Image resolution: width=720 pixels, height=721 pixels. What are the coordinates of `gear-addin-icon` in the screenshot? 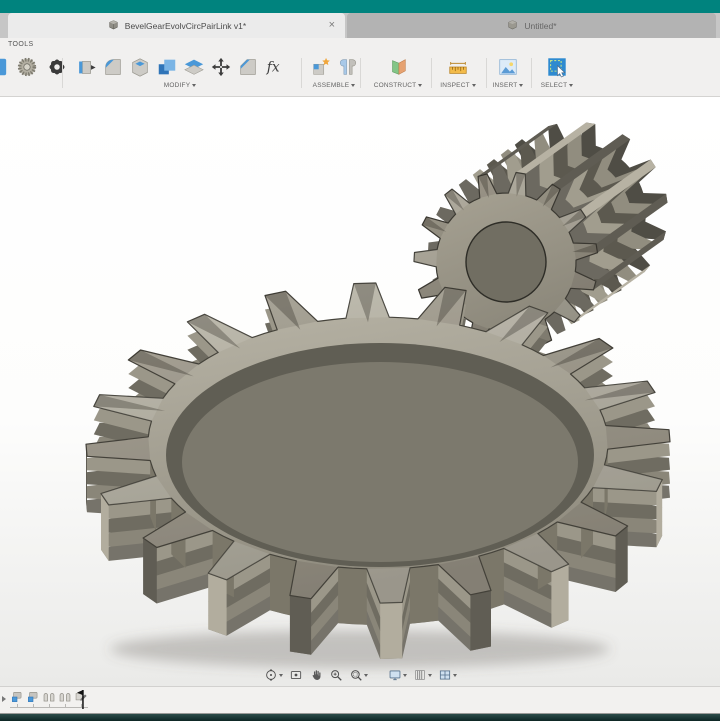 It's located at (27, 67).